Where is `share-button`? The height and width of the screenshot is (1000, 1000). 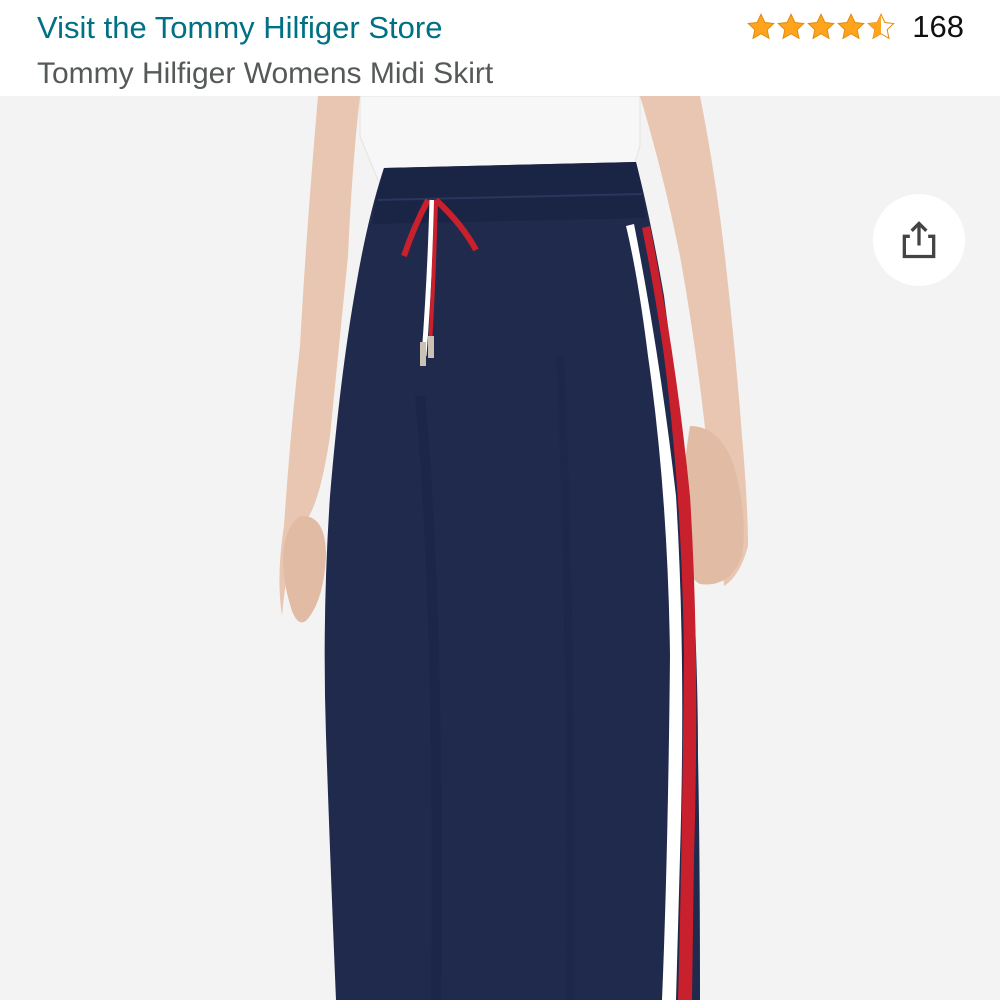
share-button is located at coordinates (919, 240).